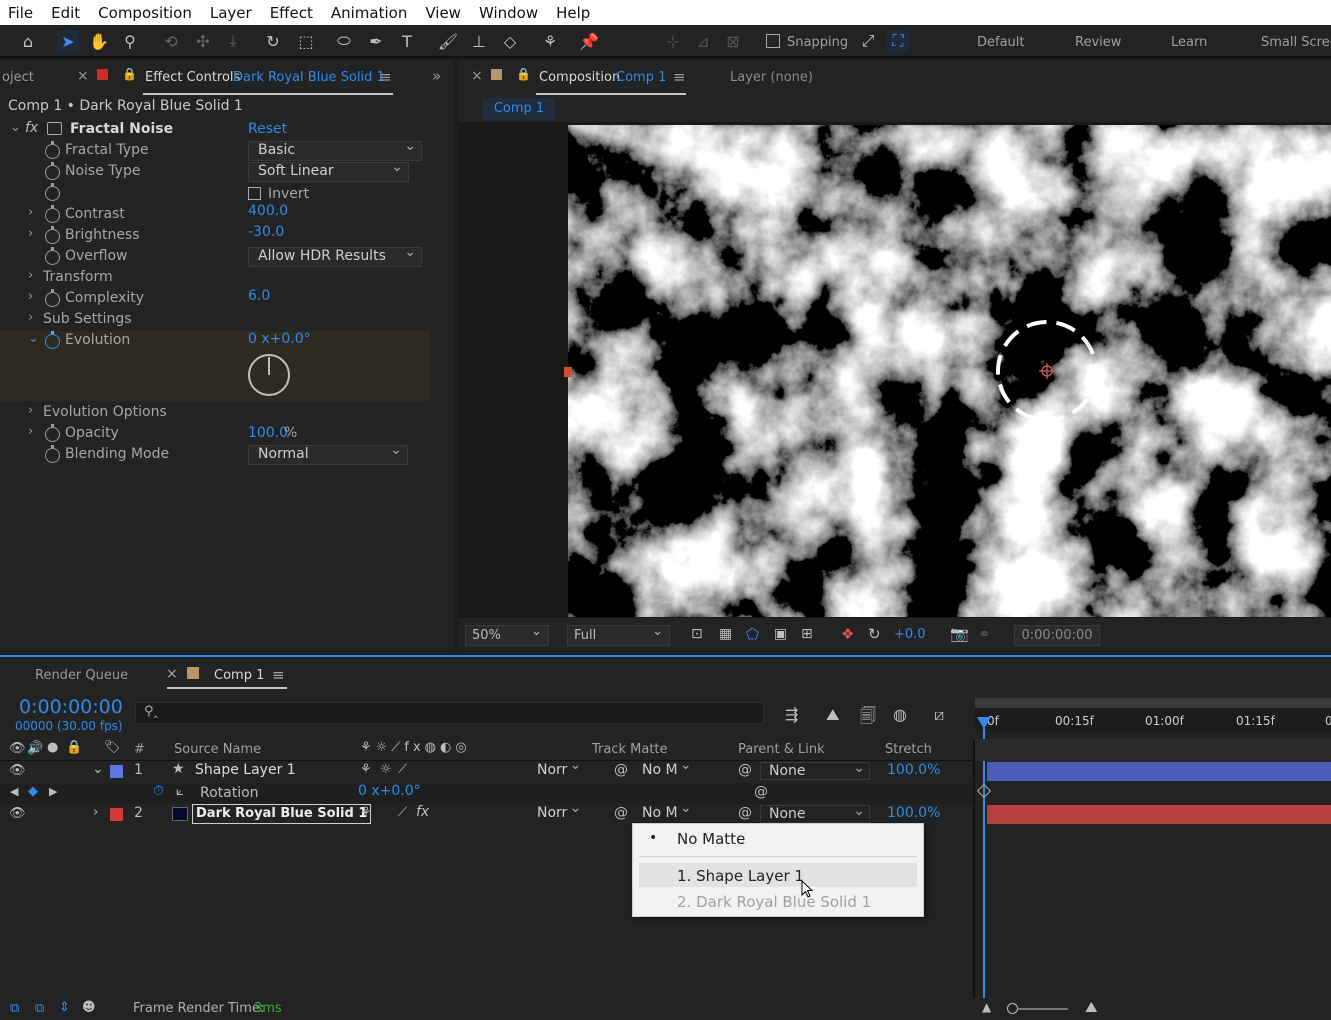 The height and width of the screenshot is (1020, 1331). I want to click on dolly-camera-icon: ⤓, so click(233, 41).